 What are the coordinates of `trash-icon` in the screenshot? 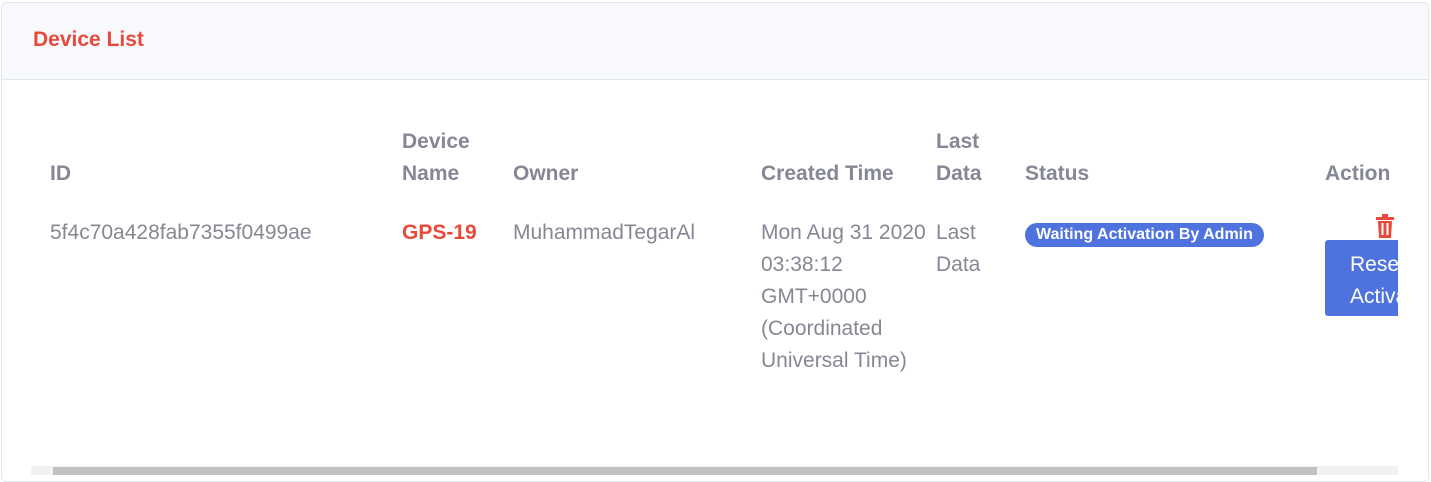 It's located at (1385, 226).